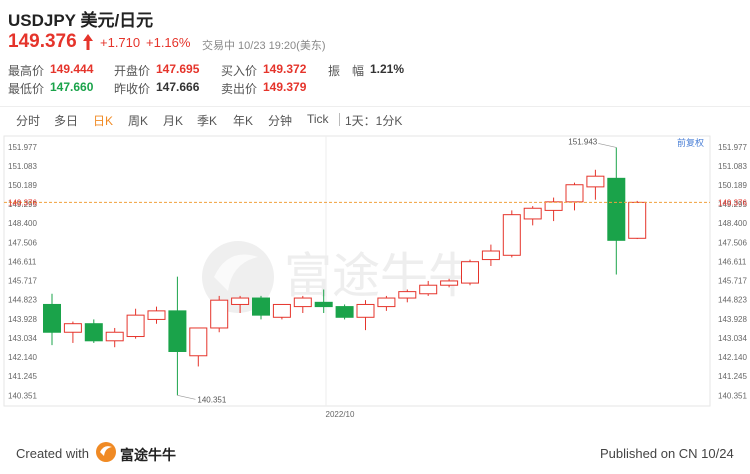  I want to click on trading-status: 交易中 10/23 19:20(美东), so click(264, 46).